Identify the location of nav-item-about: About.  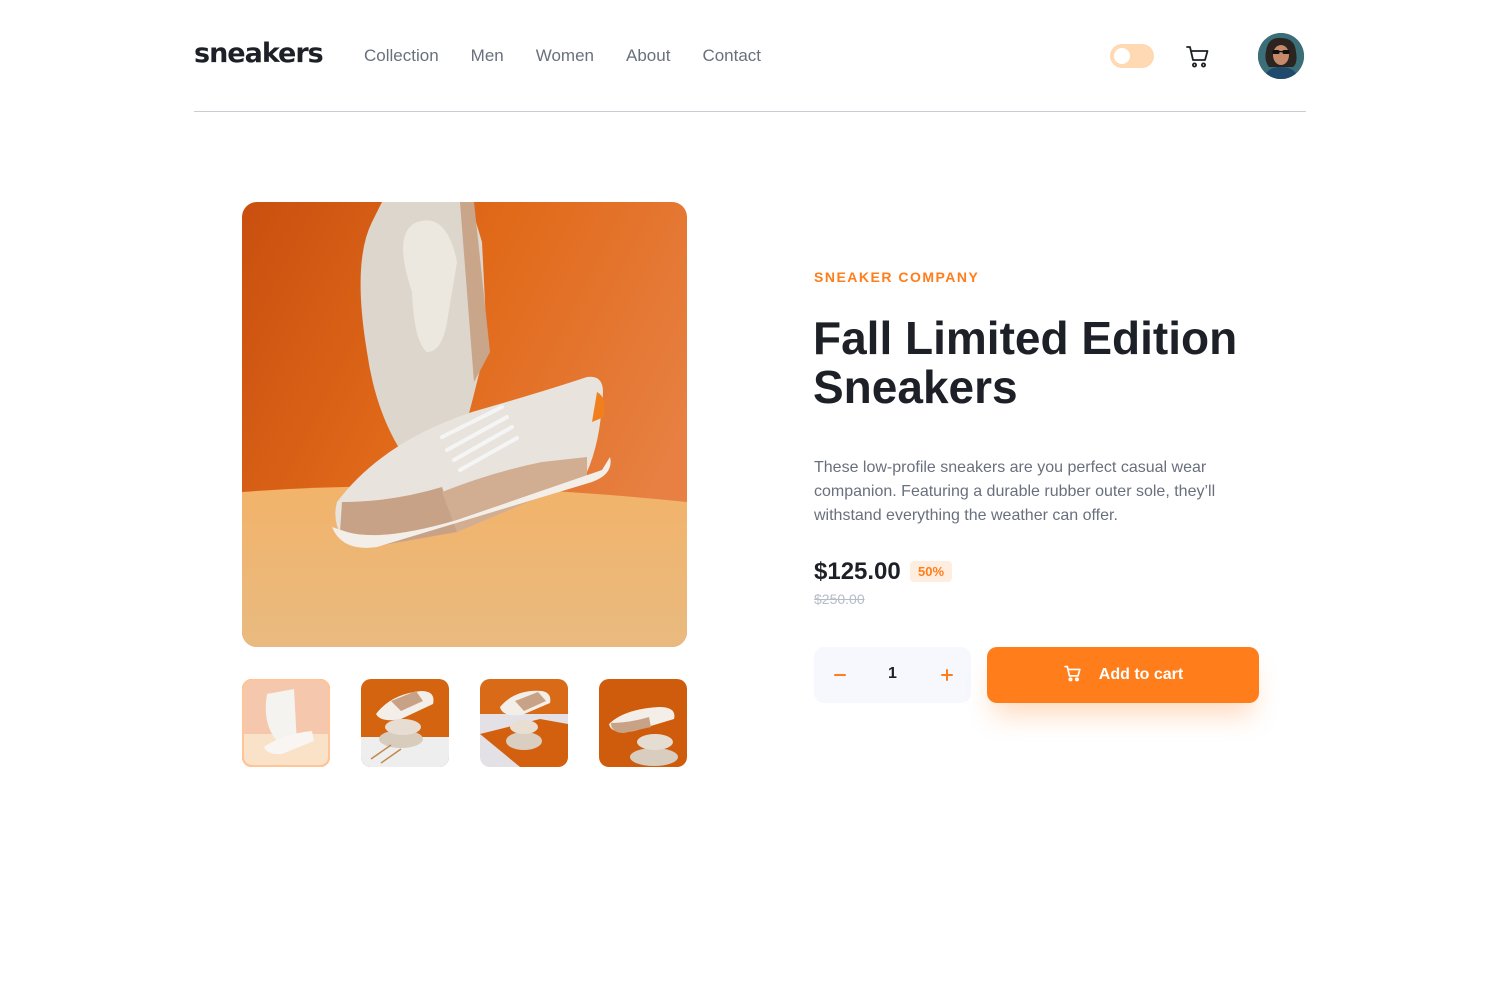
(648, 56).